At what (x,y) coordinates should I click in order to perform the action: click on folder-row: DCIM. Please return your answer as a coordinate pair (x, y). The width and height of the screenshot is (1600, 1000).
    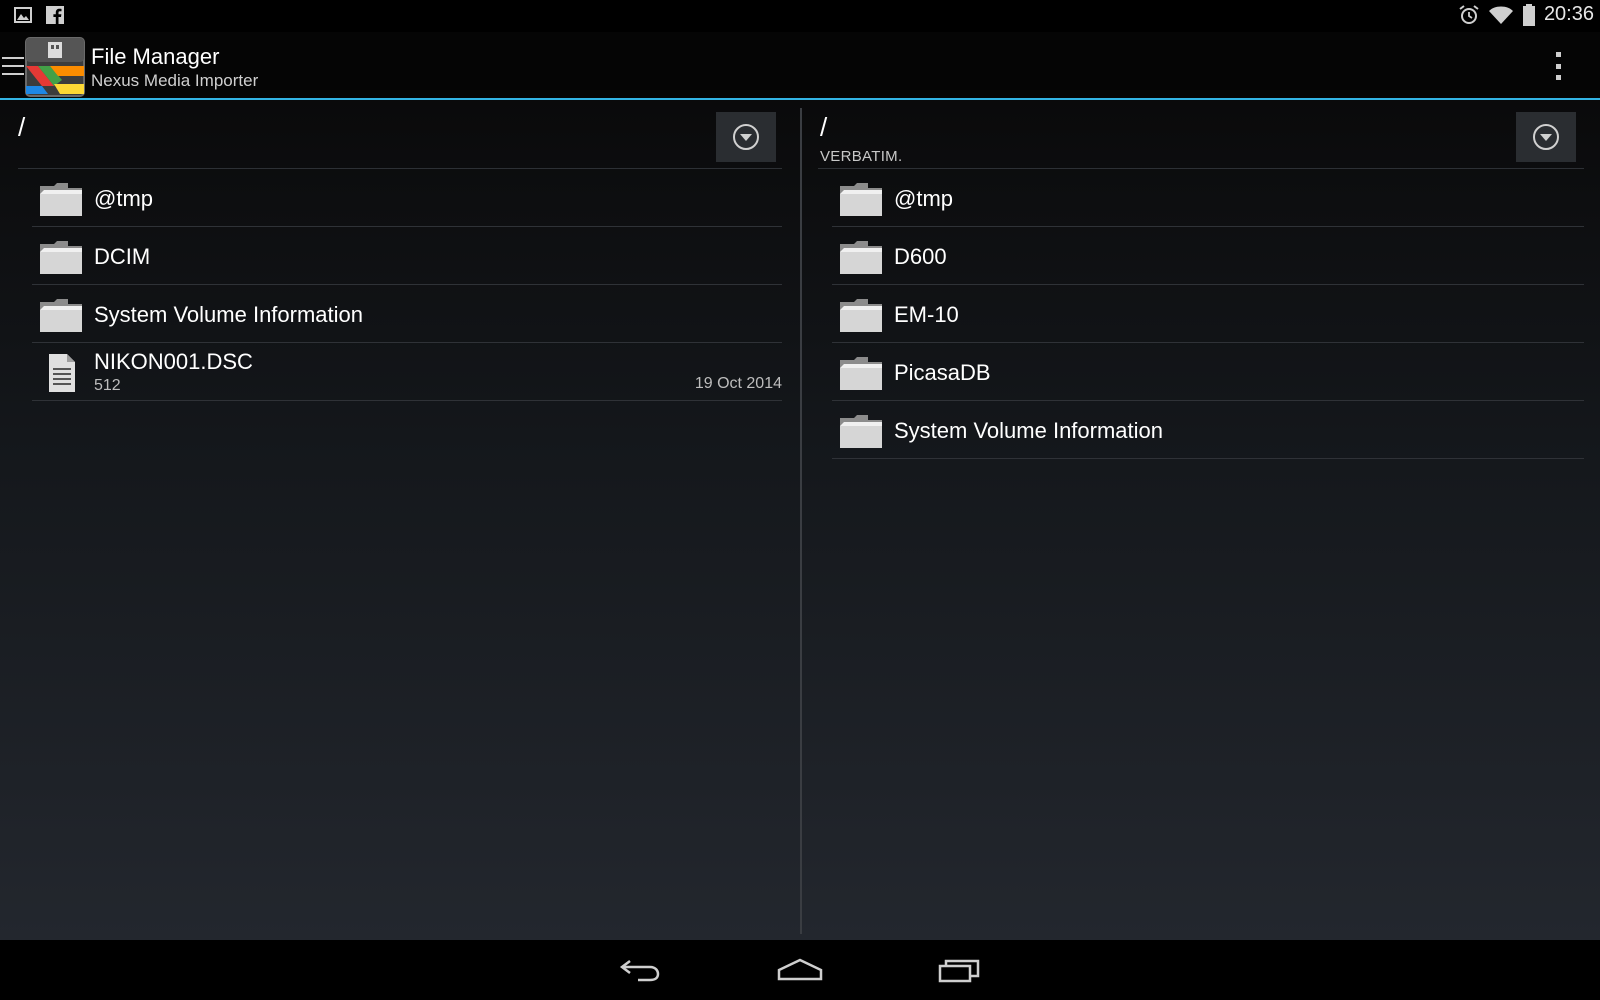
    Looking at the image, I should click on (407, 256).